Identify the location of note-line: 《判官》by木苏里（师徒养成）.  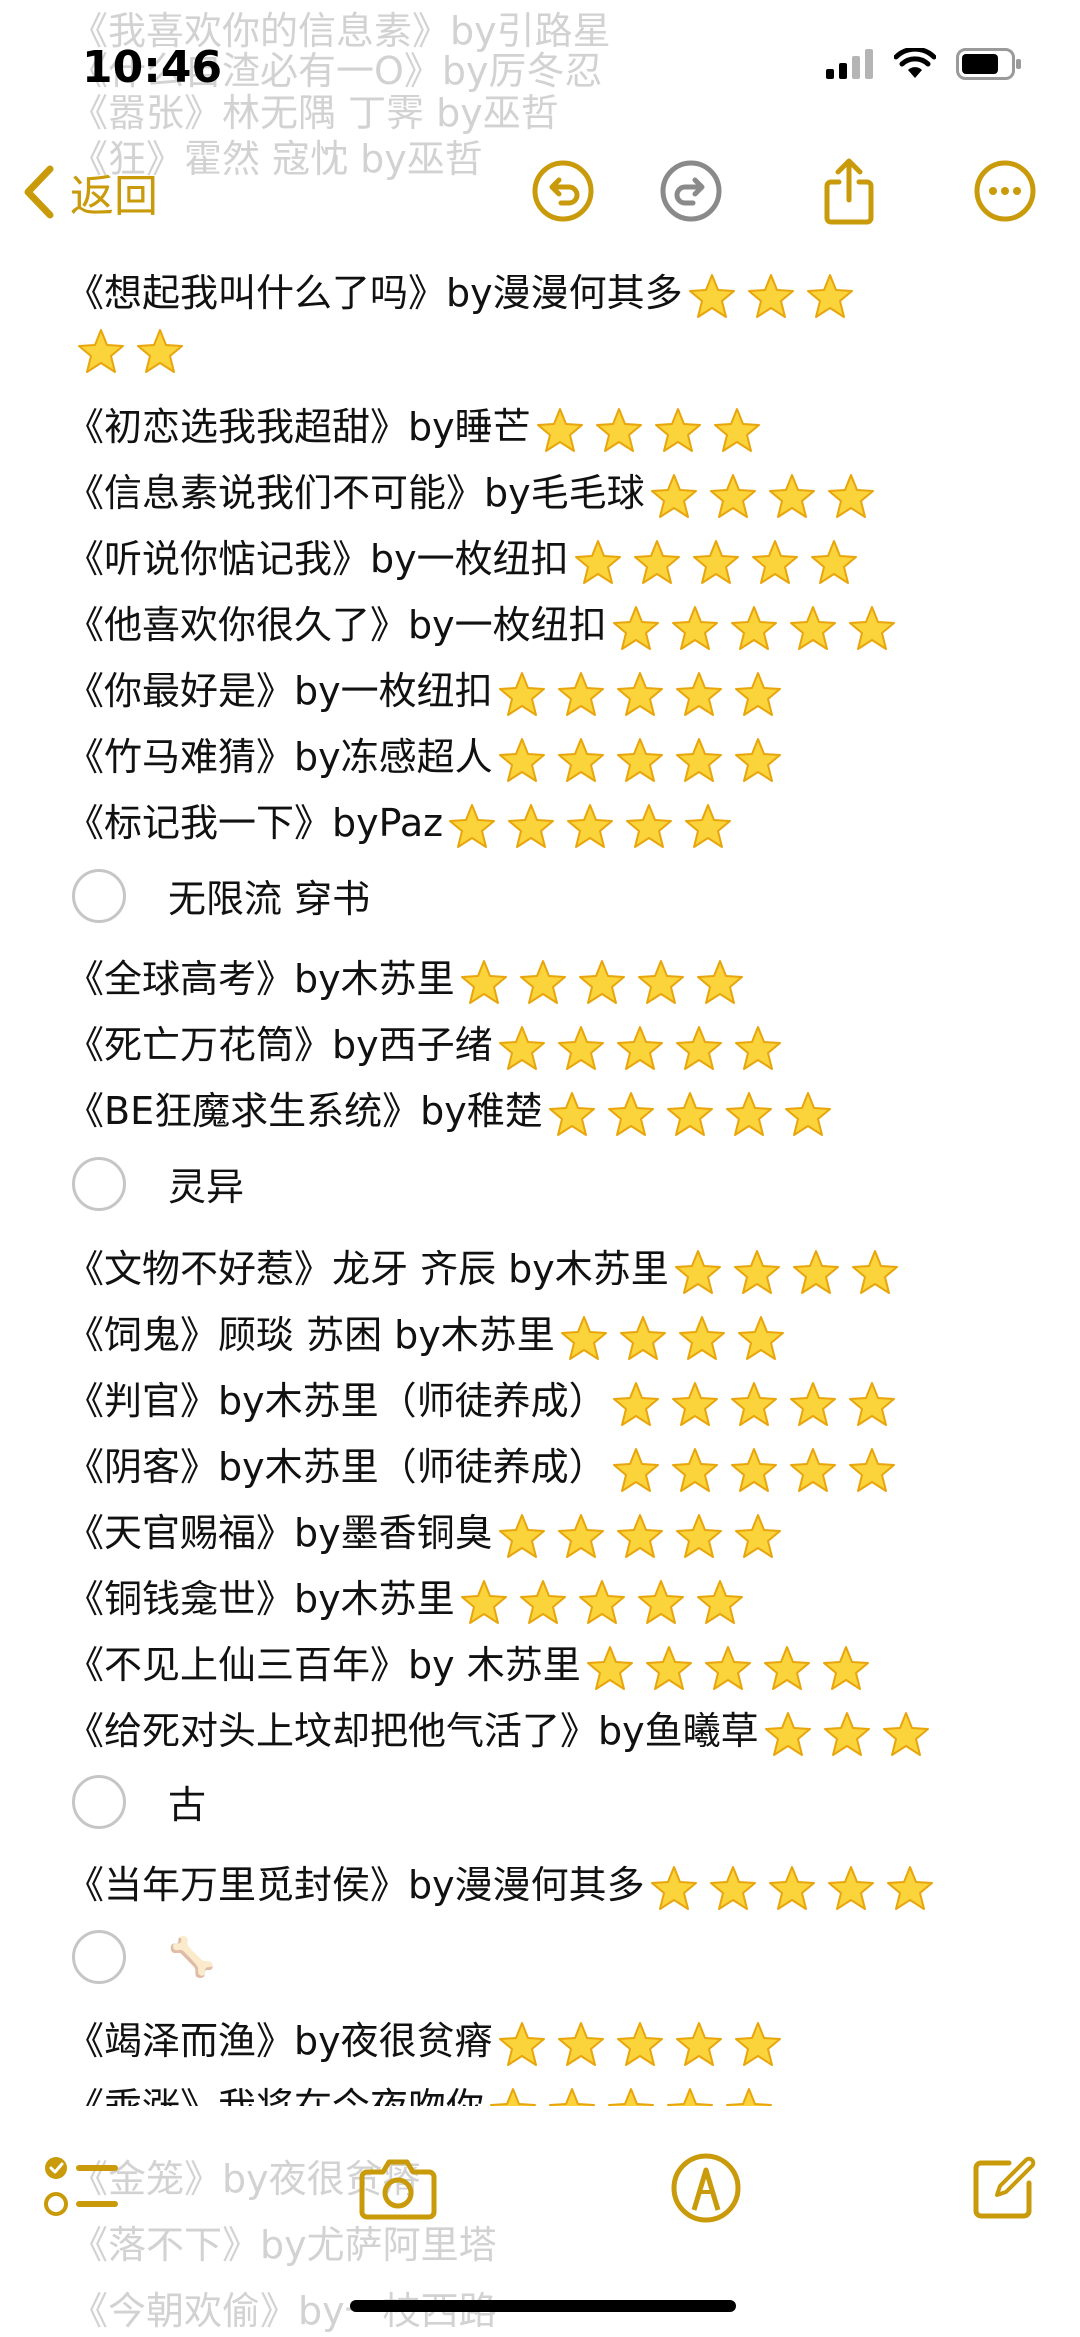
(486, 1398).